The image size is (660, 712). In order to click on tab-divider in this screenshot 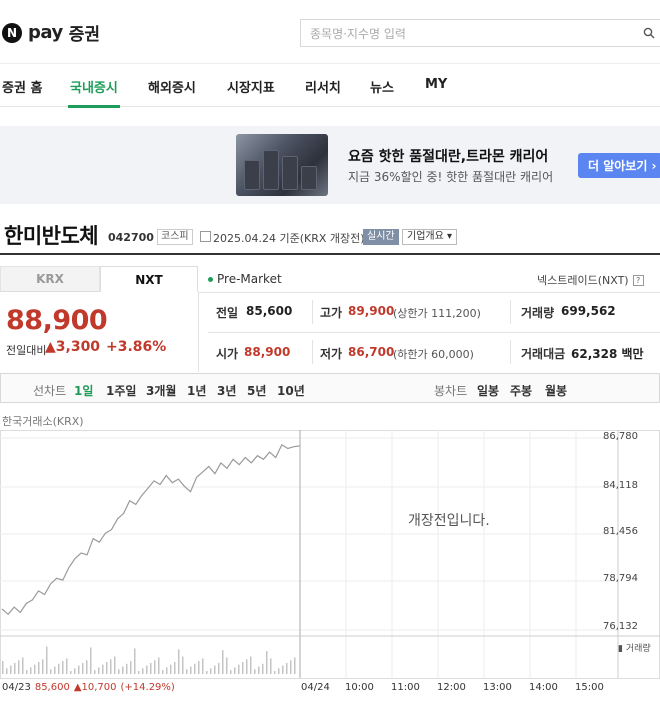, I will do `click(429, 292)`.